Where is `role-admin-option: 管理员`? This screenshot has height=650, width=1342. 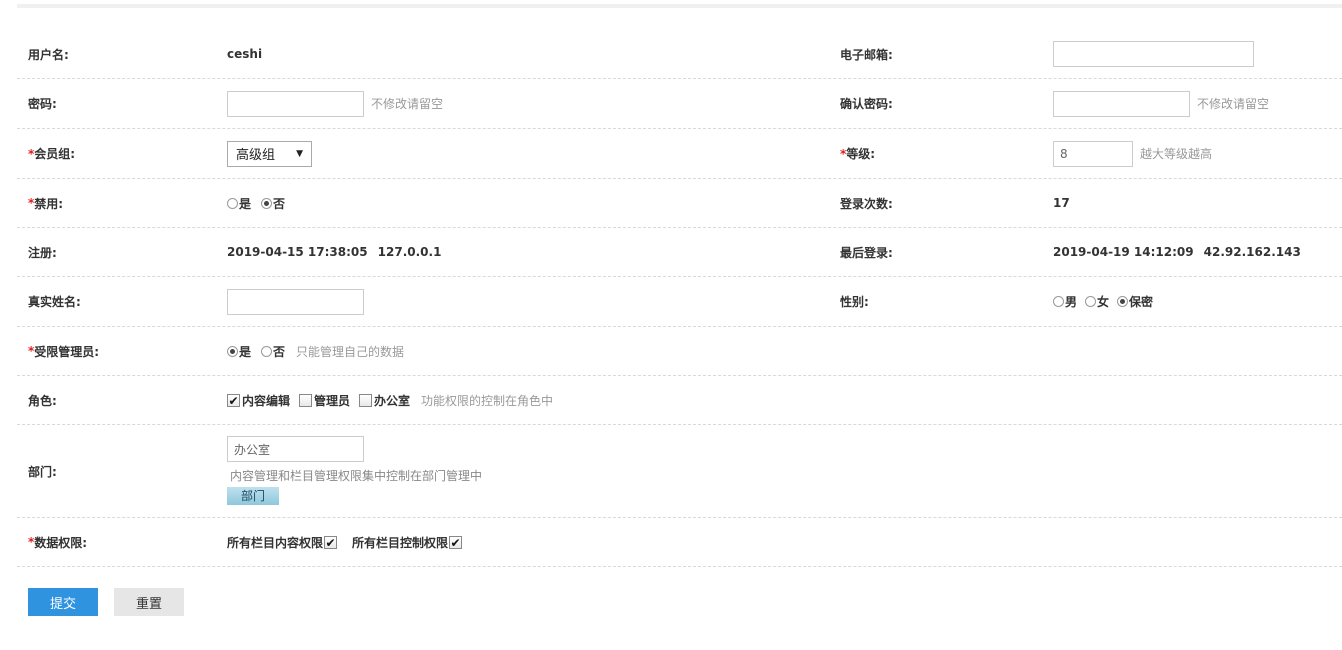
role-admin-option: 管理员 is located at coordinates (324, 400).